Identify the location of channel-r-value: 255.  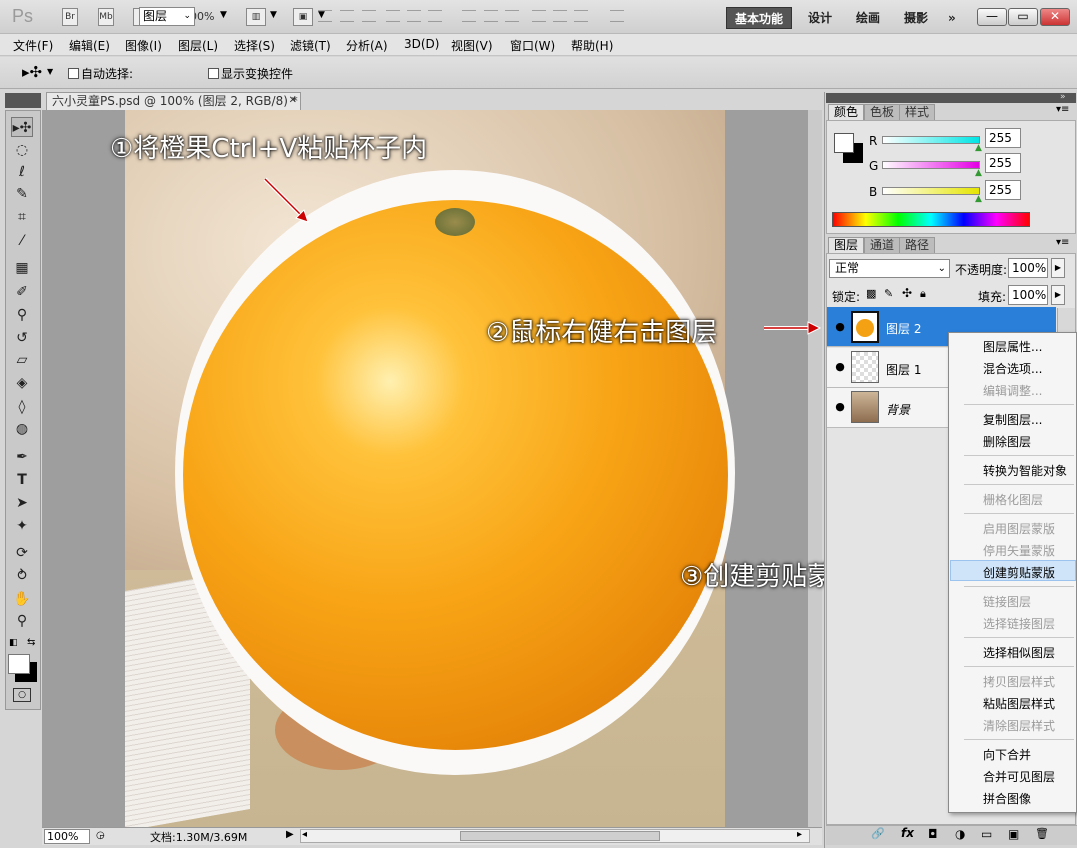
(1003, 138).